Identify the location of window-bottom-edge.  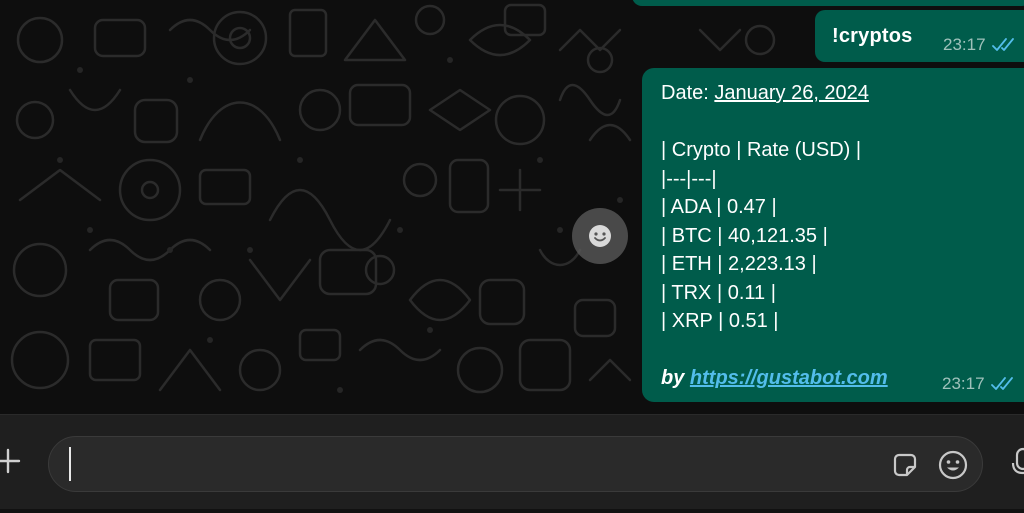
(512, 511).